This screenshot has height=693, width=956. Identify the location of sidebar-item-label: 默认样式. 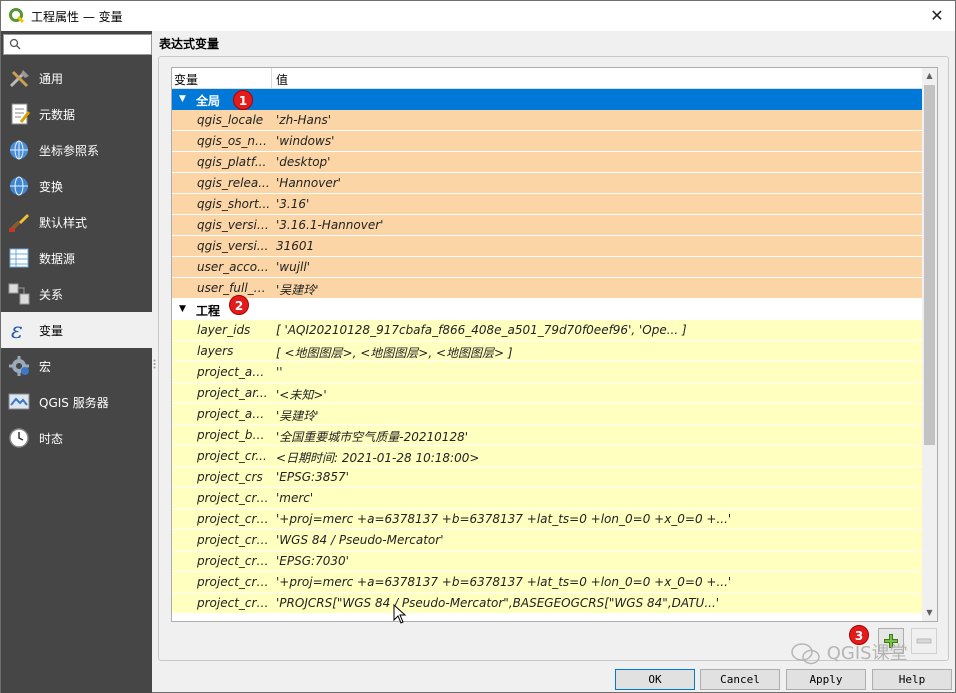
(63, 223).